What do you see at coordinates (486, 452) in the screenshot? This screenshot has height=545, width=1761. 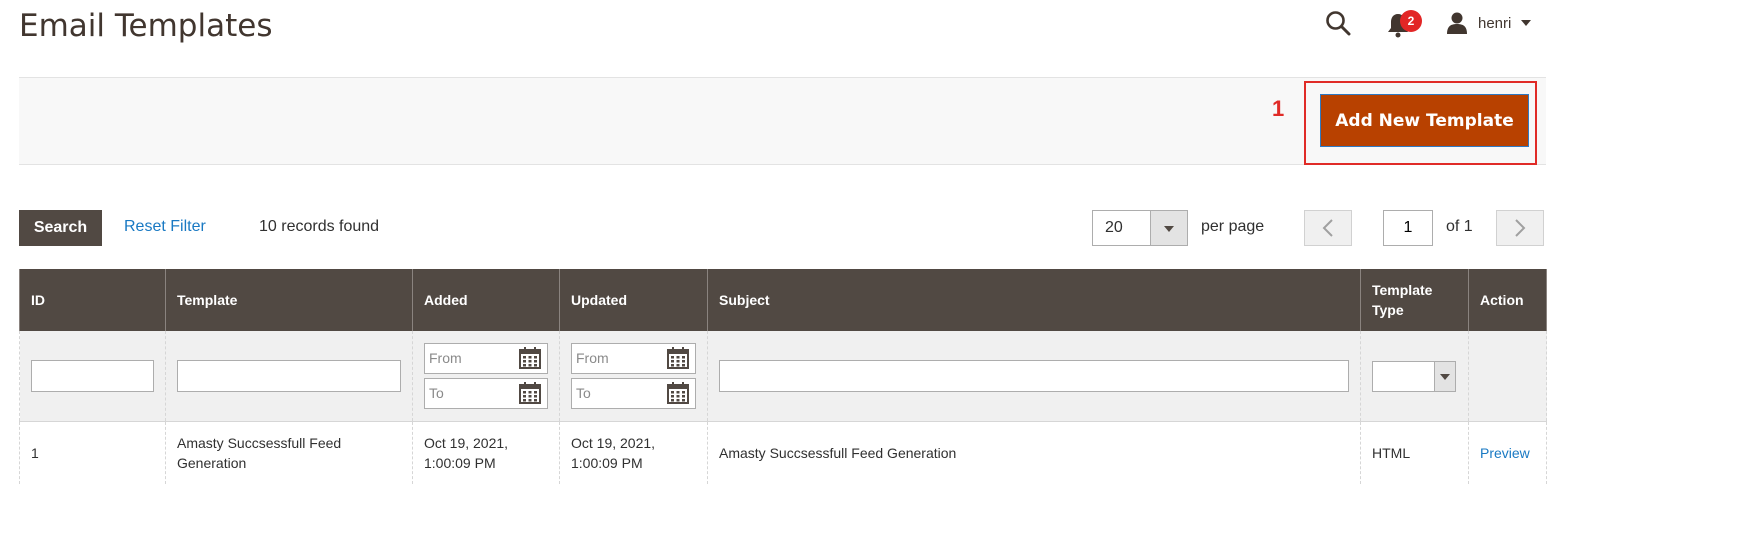 I see `cell-added: Oct 19, 2021, 1:00:09 PM` at bounding box center [486, 452].